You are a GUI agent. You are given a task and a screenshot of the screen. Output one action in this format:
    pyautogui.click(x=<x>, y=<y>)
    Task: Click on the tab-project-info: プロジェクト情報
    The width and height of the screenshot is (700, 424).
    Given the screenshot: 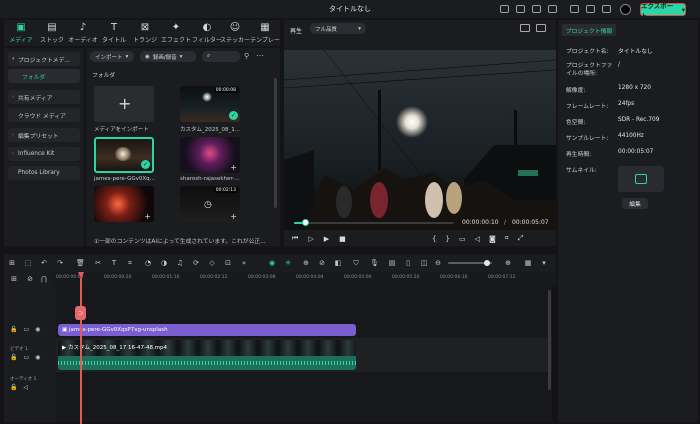 What is the action you would take?
    pyautogui.click(x=589, y=30)
    